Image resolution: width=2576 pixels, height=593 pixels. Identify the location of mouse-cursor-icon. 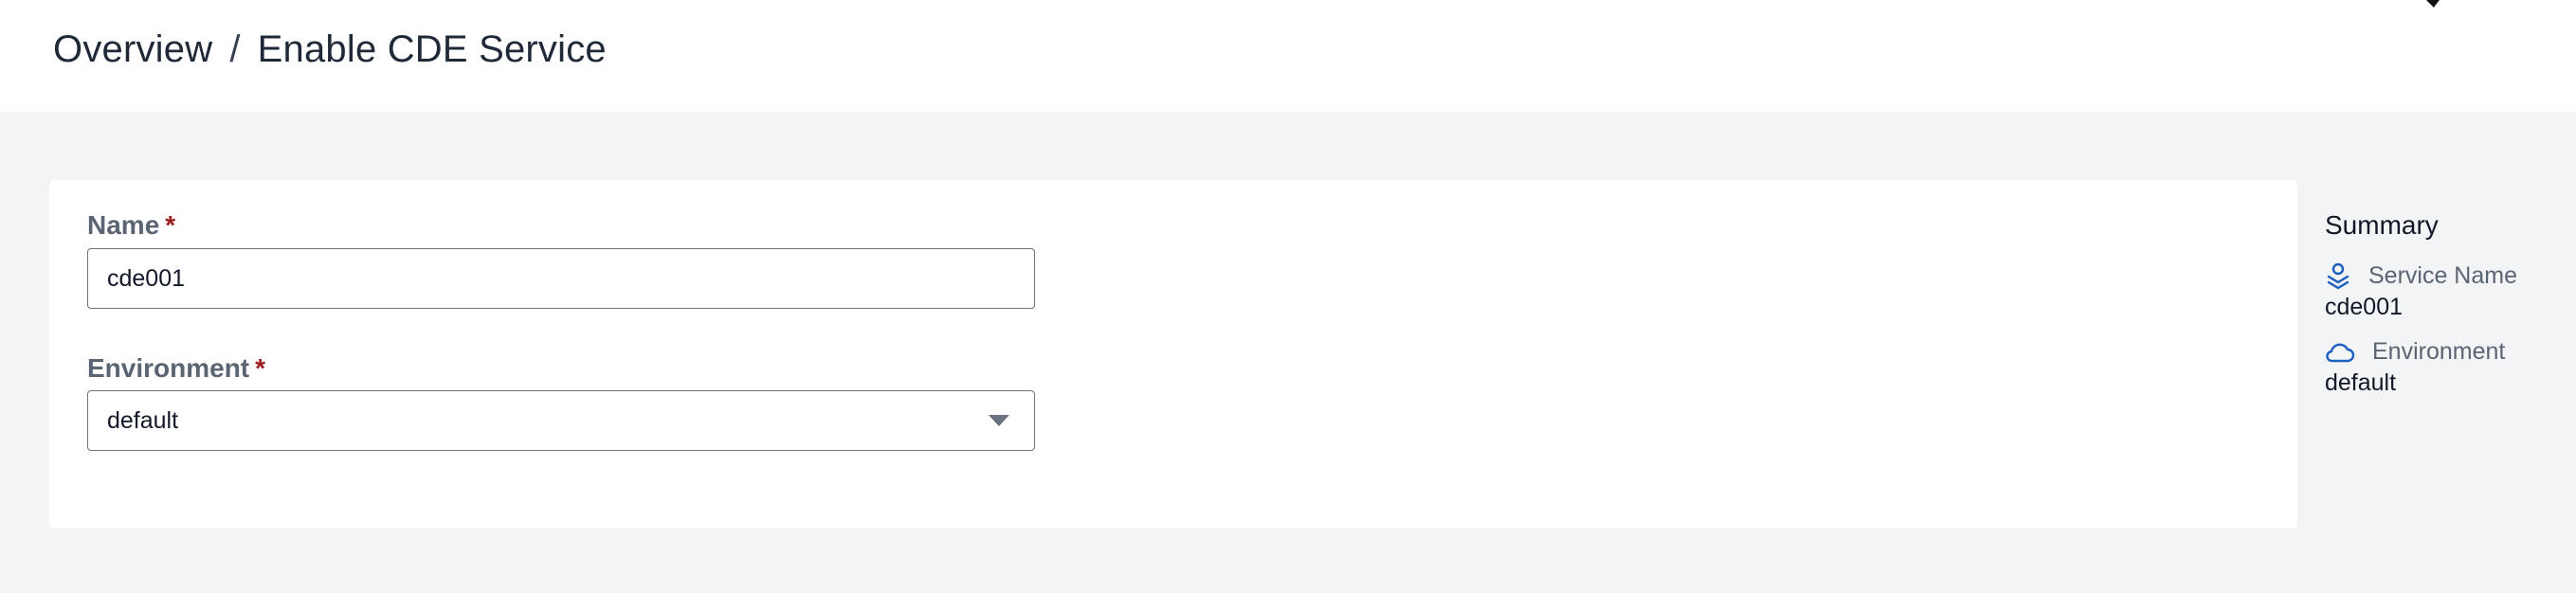
(2433, 4).